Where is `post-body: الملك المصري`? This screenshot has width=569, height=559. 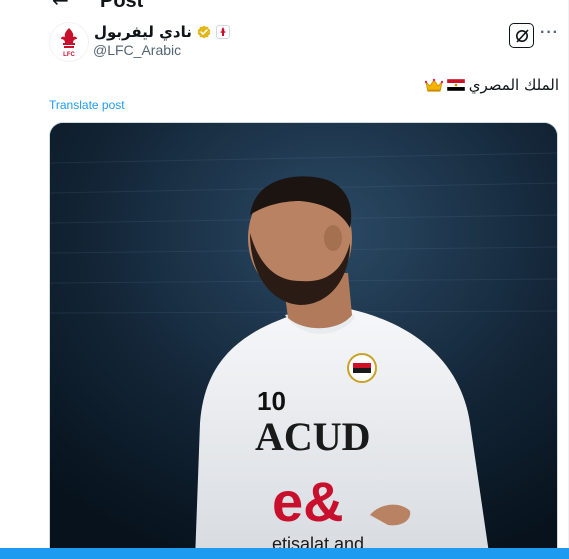 post-body: الملك المصري is located at coordinates (491, 85).